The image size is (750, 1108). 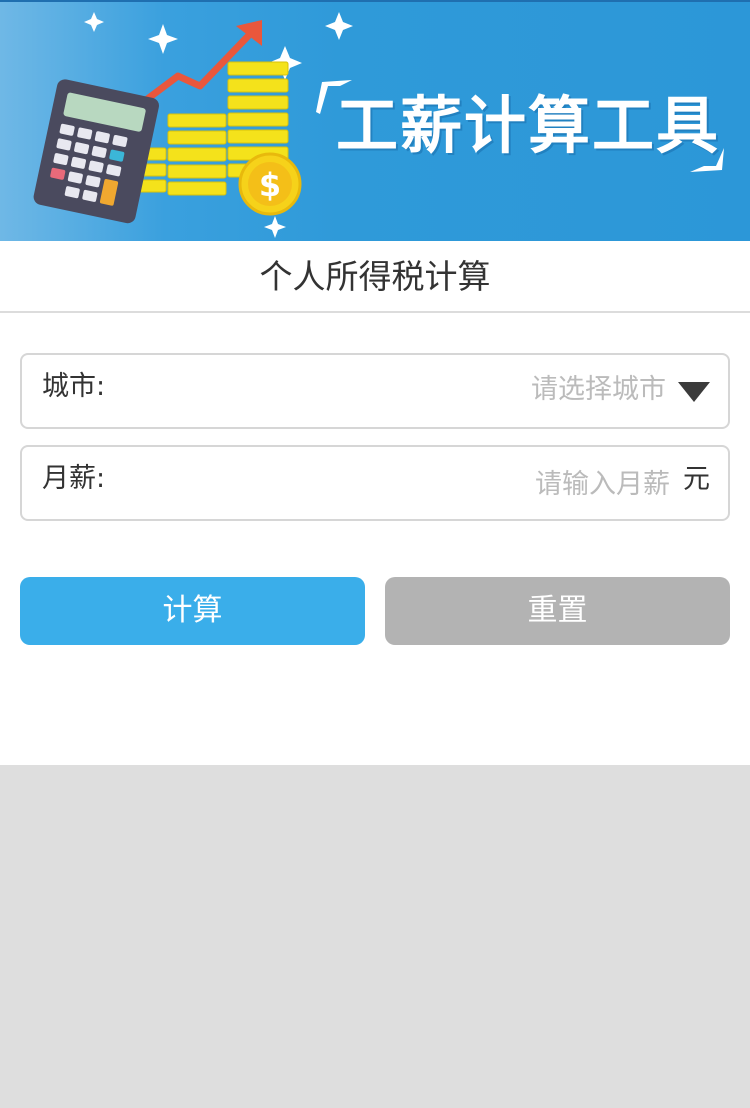 I want to click on salary-field: 月薪: 元, so click(x=375, y=483).